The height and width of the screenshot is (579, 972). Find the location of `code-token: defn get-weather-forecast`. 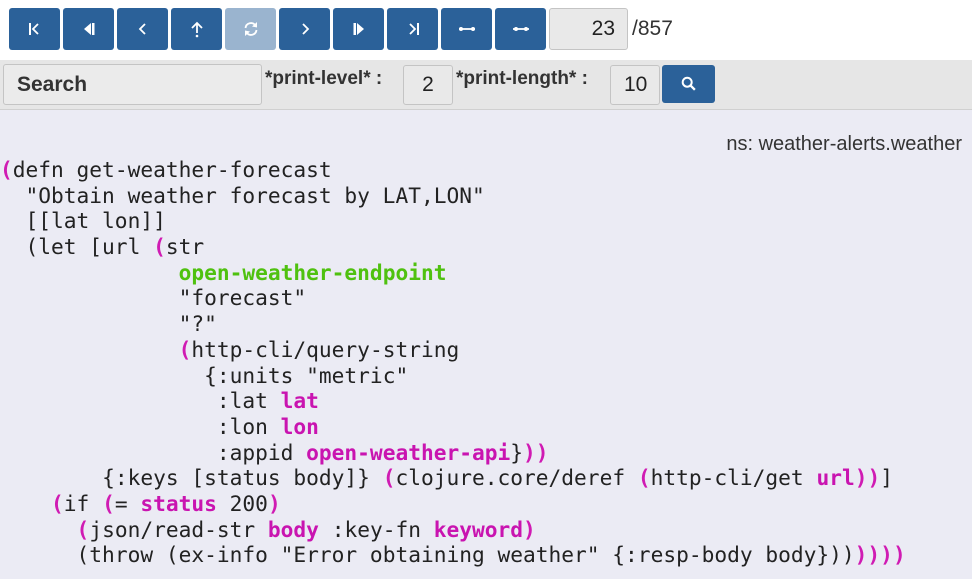

code-token: defn get-weather-forecast is located at coordinates (172, 169).